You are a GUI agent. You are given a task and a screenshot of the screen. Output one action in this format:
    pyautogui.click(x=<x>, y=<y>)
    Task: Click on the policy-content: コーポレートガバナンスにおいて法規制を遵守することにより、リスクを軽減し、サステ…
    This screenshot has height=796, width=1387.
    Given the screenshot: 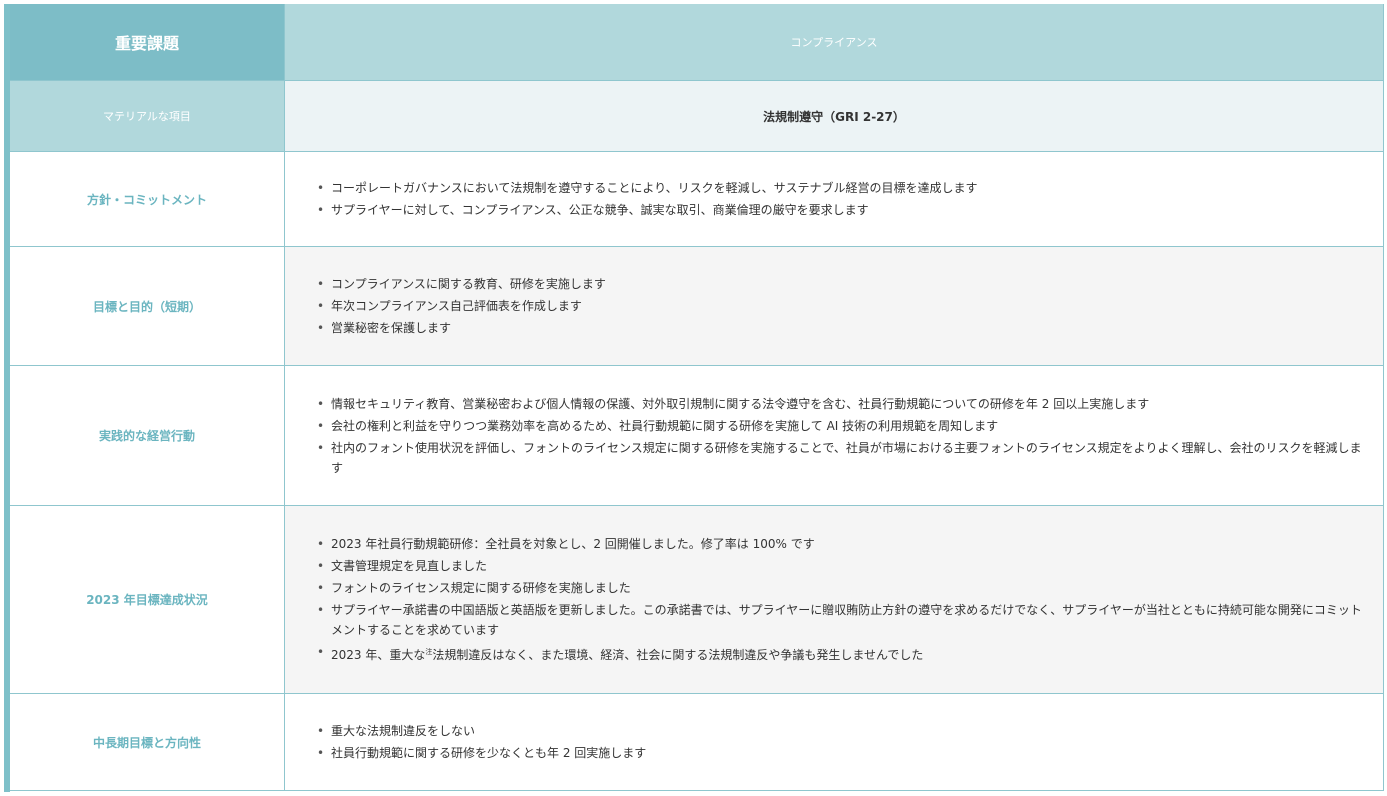 What is the action you would take?
    pyautogui.click(x=834, y=199)
    